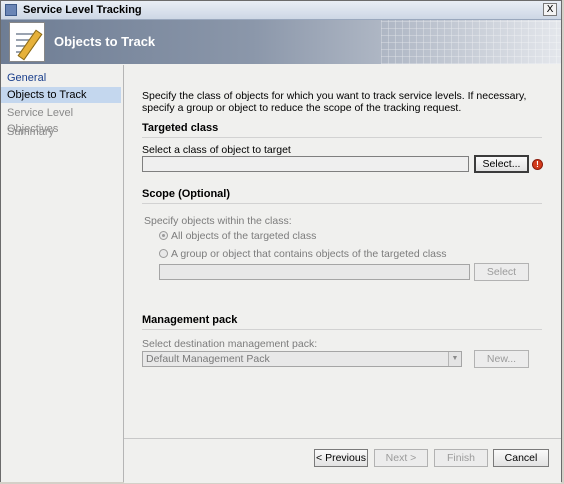  I want to click on management-pack-header: Management pack, so click(342, 322).